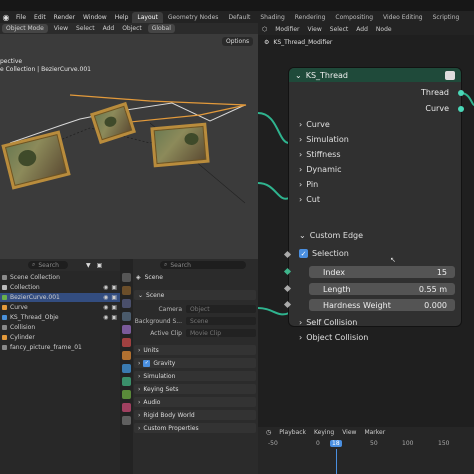 The image size is (474, 474). I want to click on properties-section: › Keying Sets, so click(195, 389).